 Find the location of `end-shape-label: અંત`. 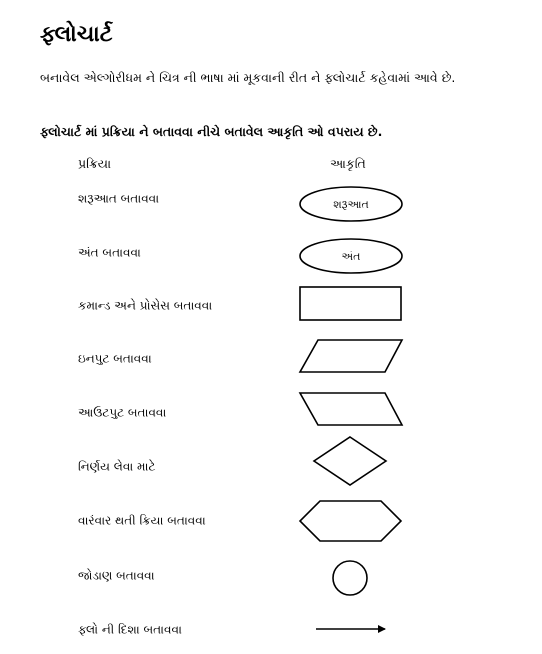

end-shape-label: અંત is located at coordinates (351, 256).